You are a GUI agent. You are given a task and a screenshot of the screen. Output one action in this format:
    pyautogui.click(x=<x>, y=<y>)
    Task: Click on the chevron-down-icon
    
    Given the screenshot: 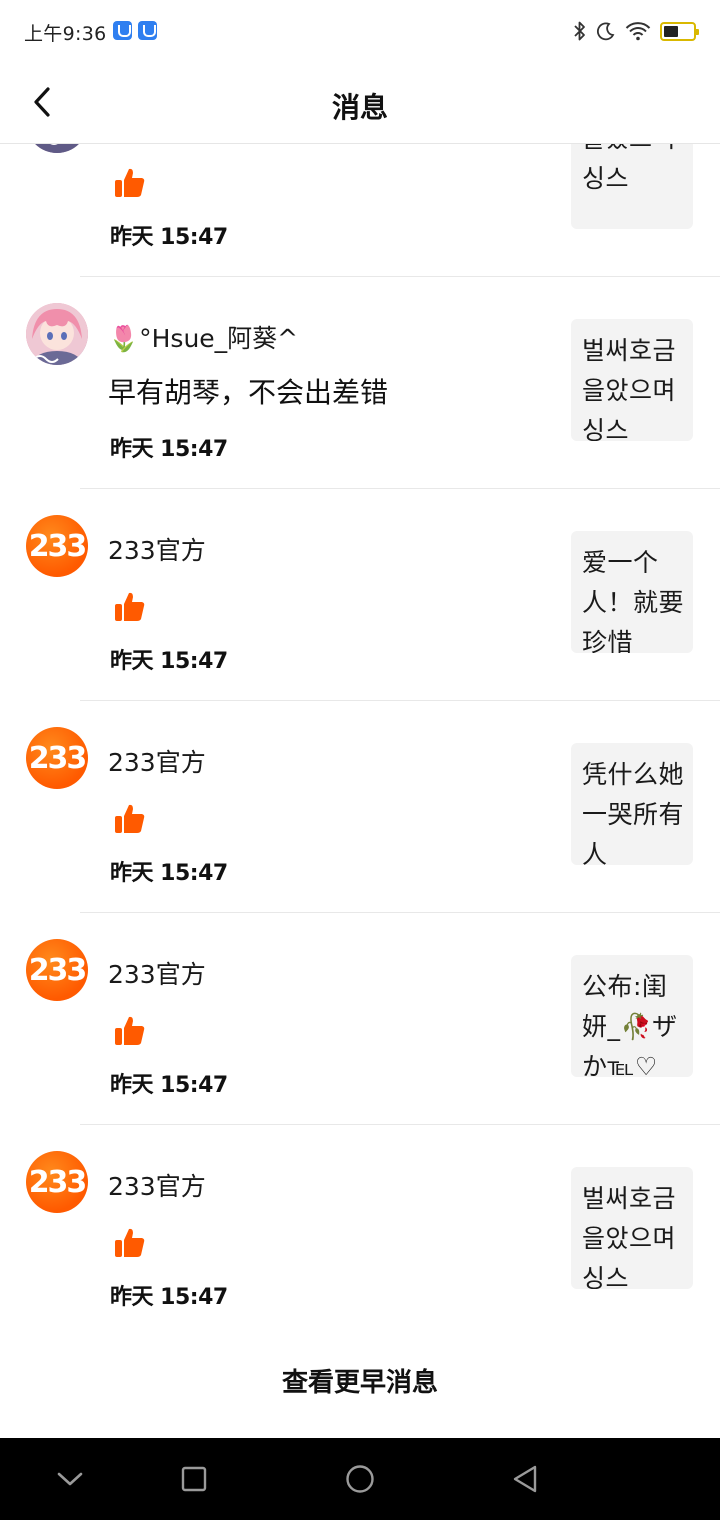 What is the action you would take?
    pyautogui.click(x=70, y=1479)
    